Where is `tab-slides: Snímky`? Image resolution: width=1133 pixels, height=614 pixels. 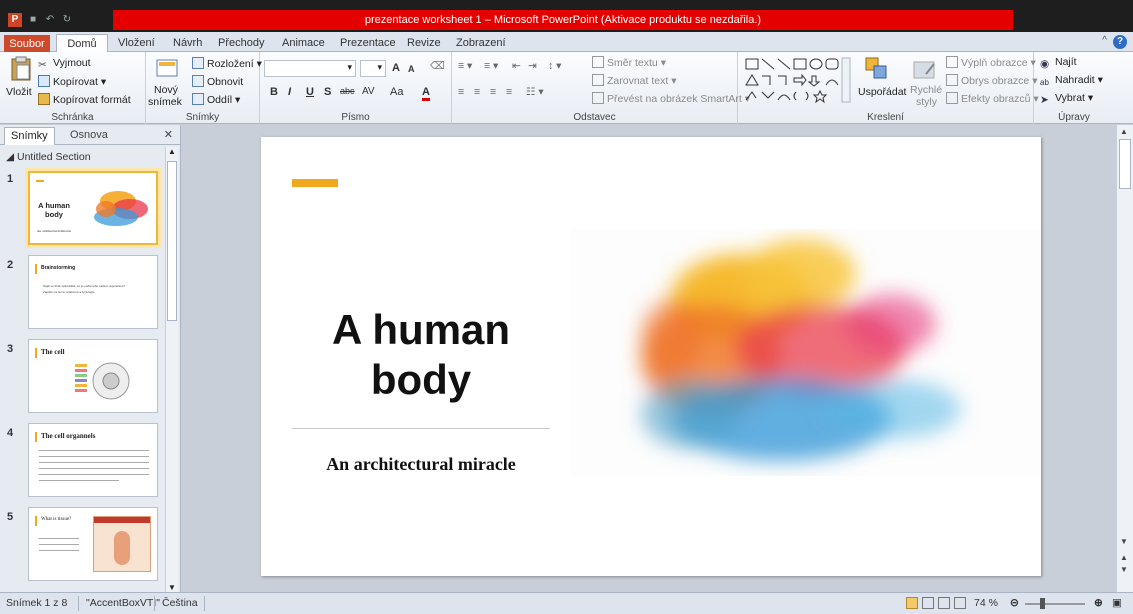
tab-slides: Snímky is located at coordinates (29, 136).